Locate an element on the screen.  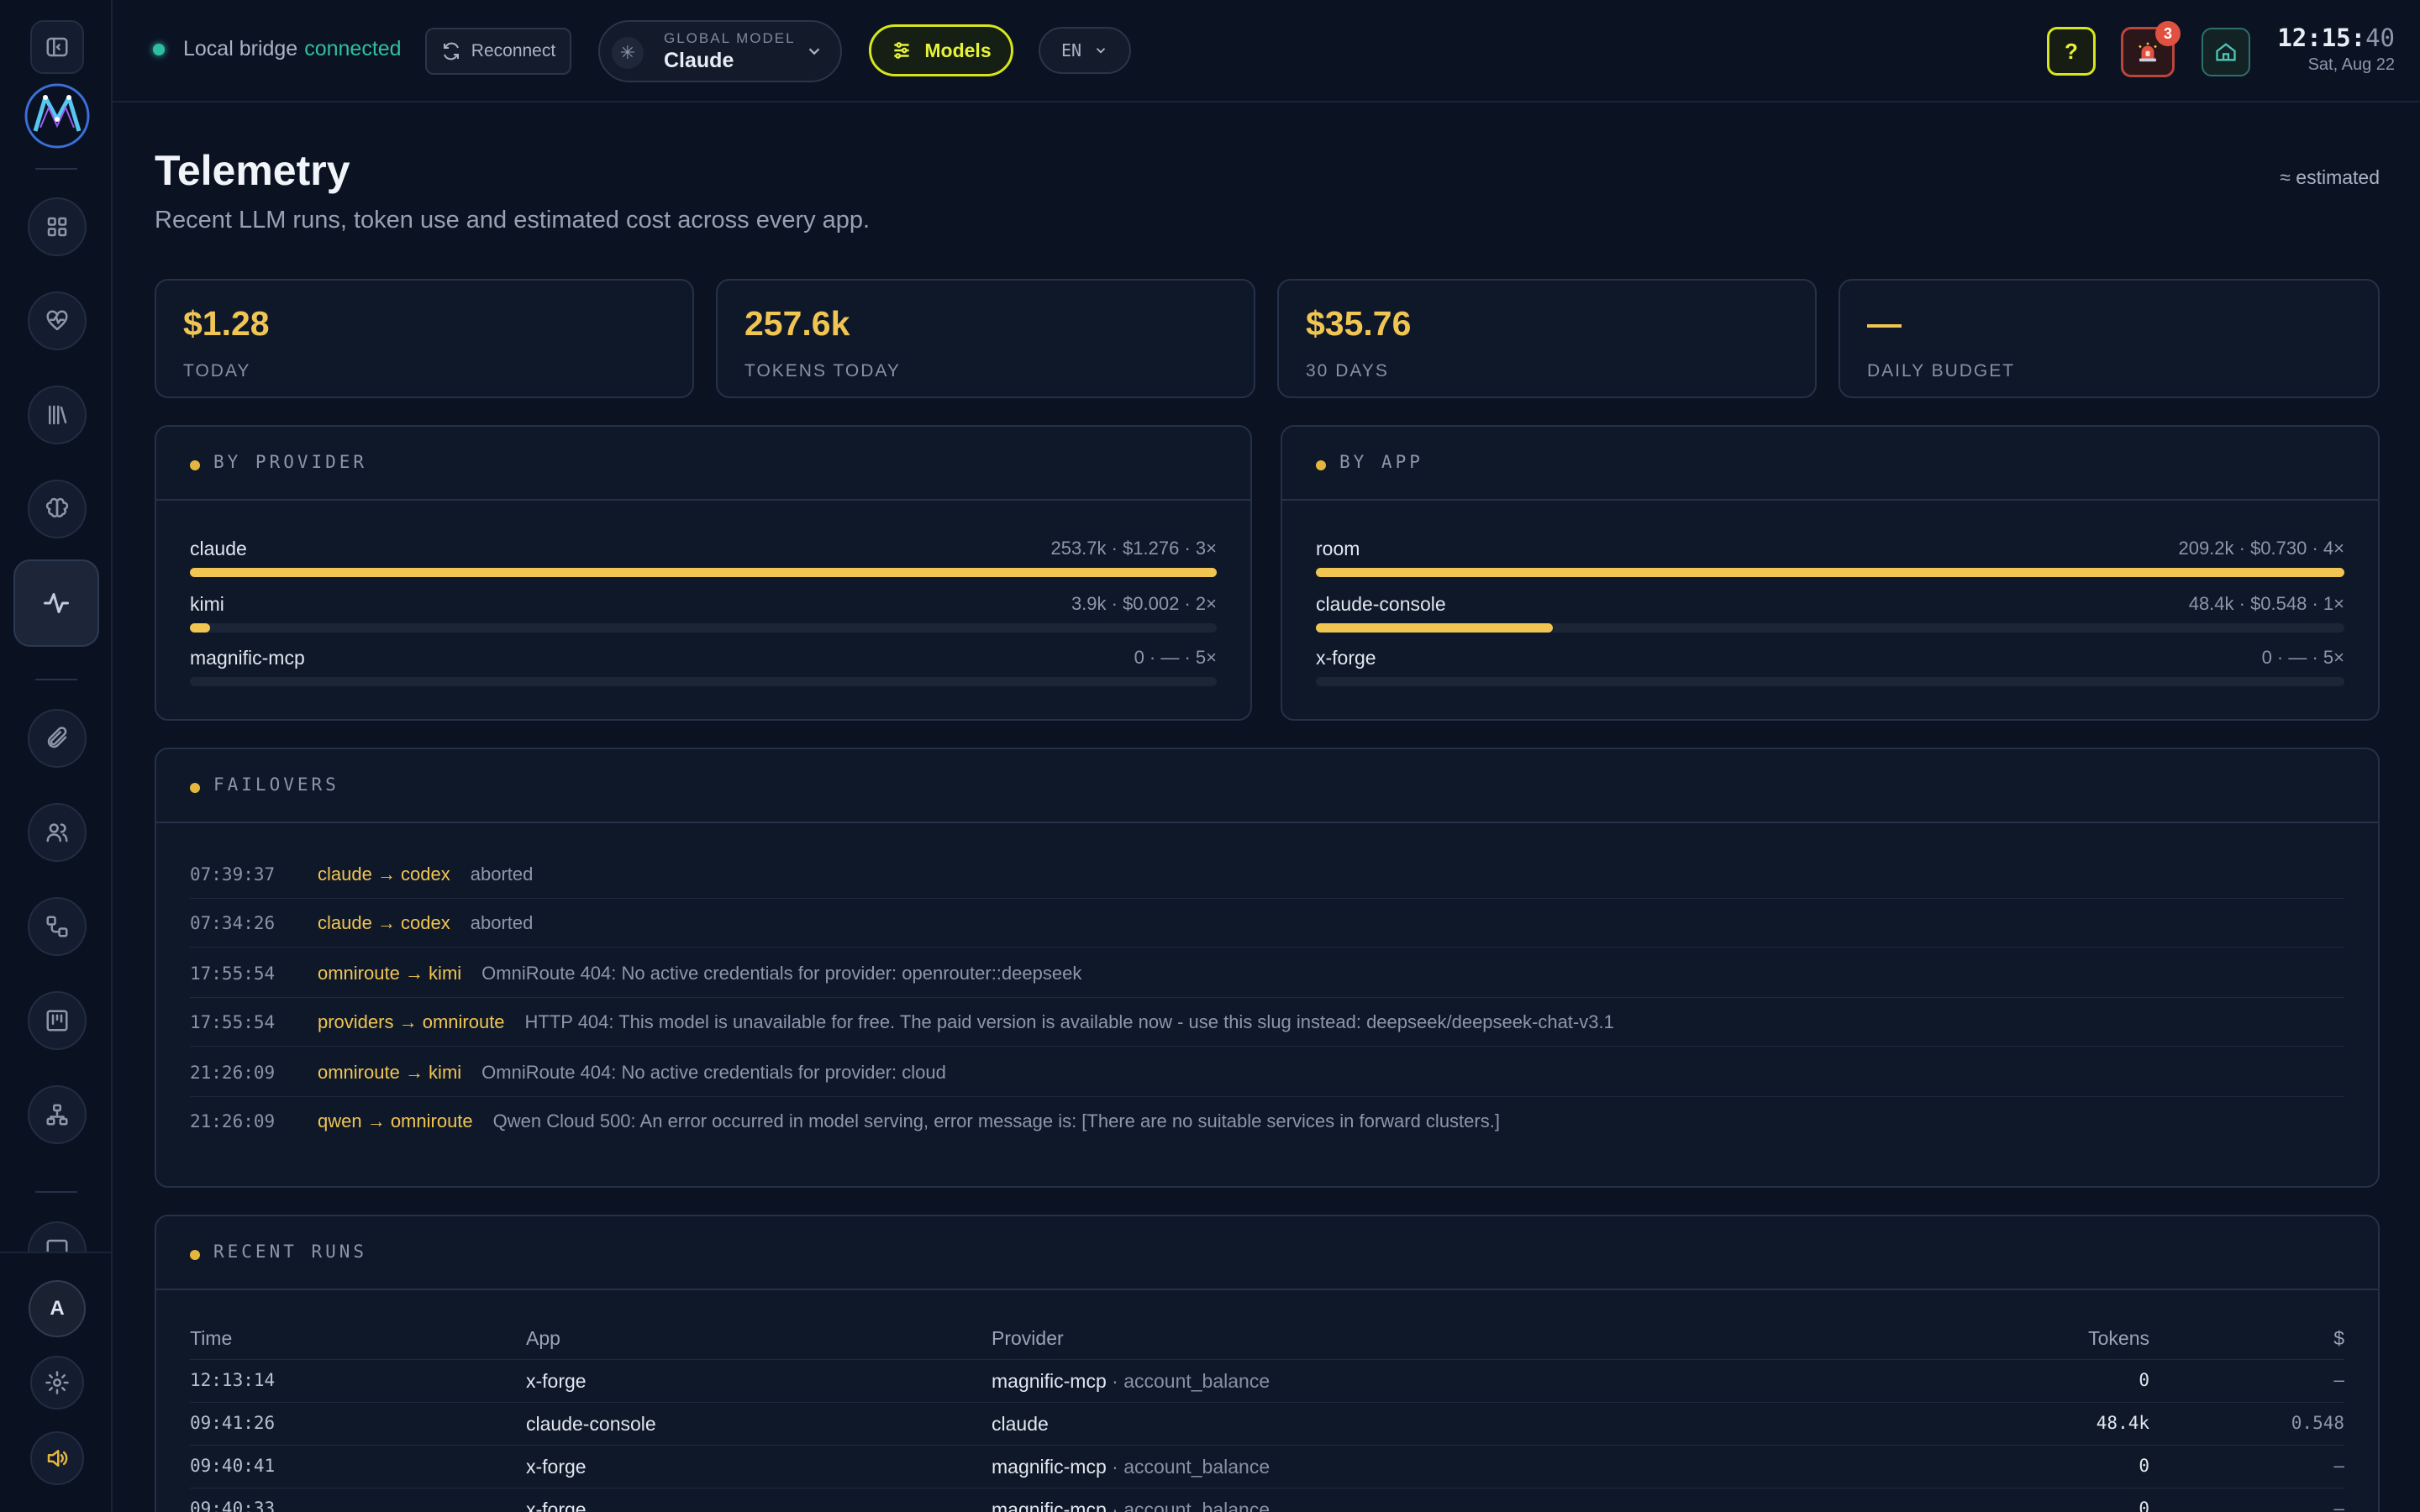
activity-icon is located at coordinates (56, 603).